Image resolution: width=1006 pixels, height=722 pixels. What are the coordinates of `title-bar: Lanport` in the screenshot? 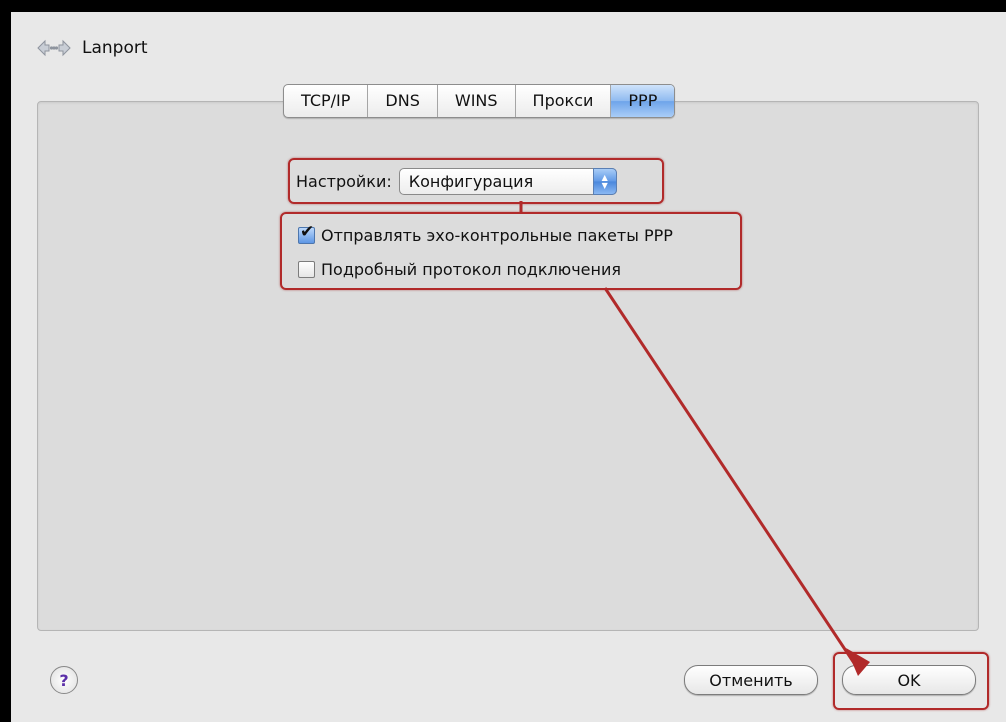 It's located at (92, 48).